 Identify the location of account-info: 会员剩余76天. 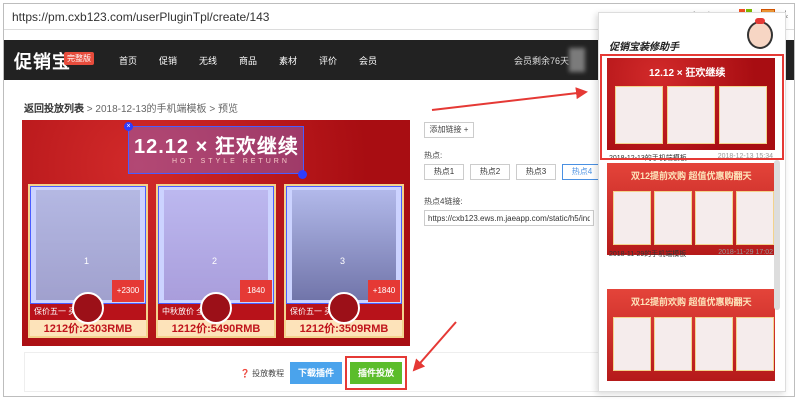
(542, 61).